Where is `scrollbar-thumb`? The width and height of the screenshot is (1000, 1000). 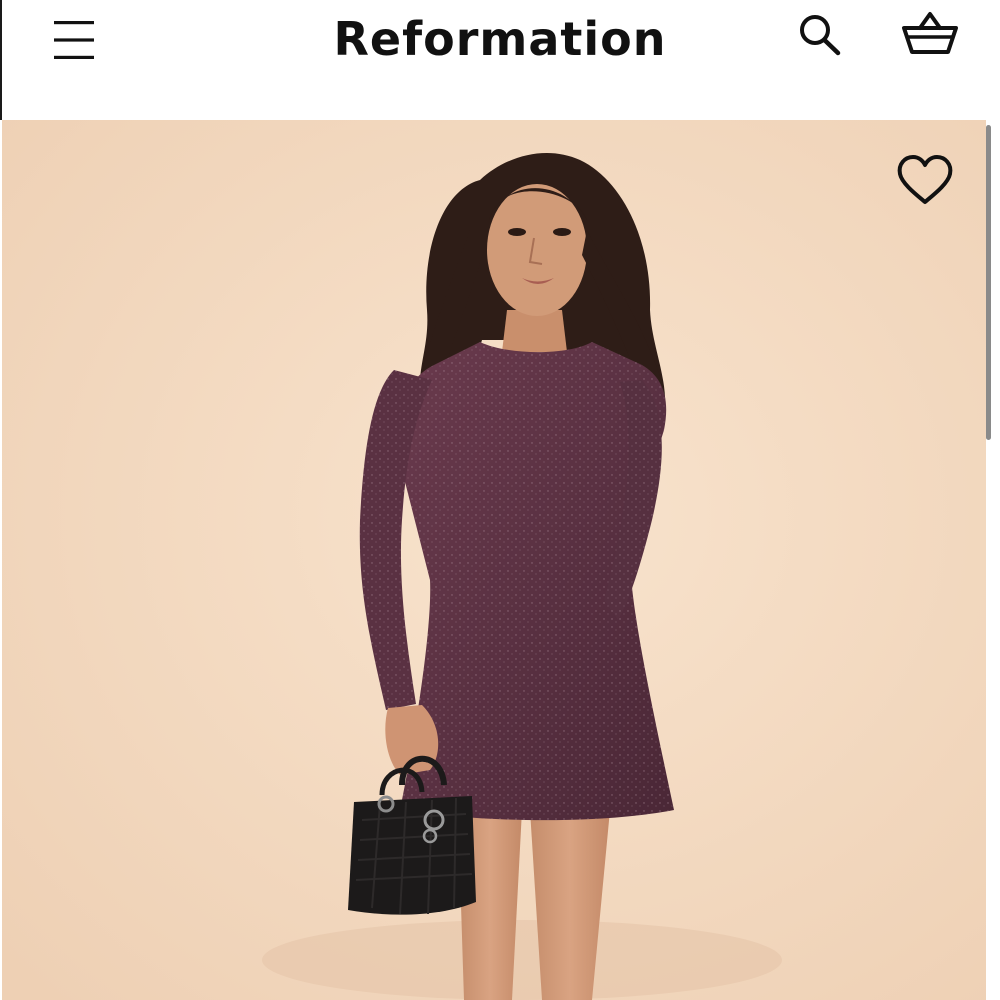
scrollbar-thumb is located at coordinates (988, 282).